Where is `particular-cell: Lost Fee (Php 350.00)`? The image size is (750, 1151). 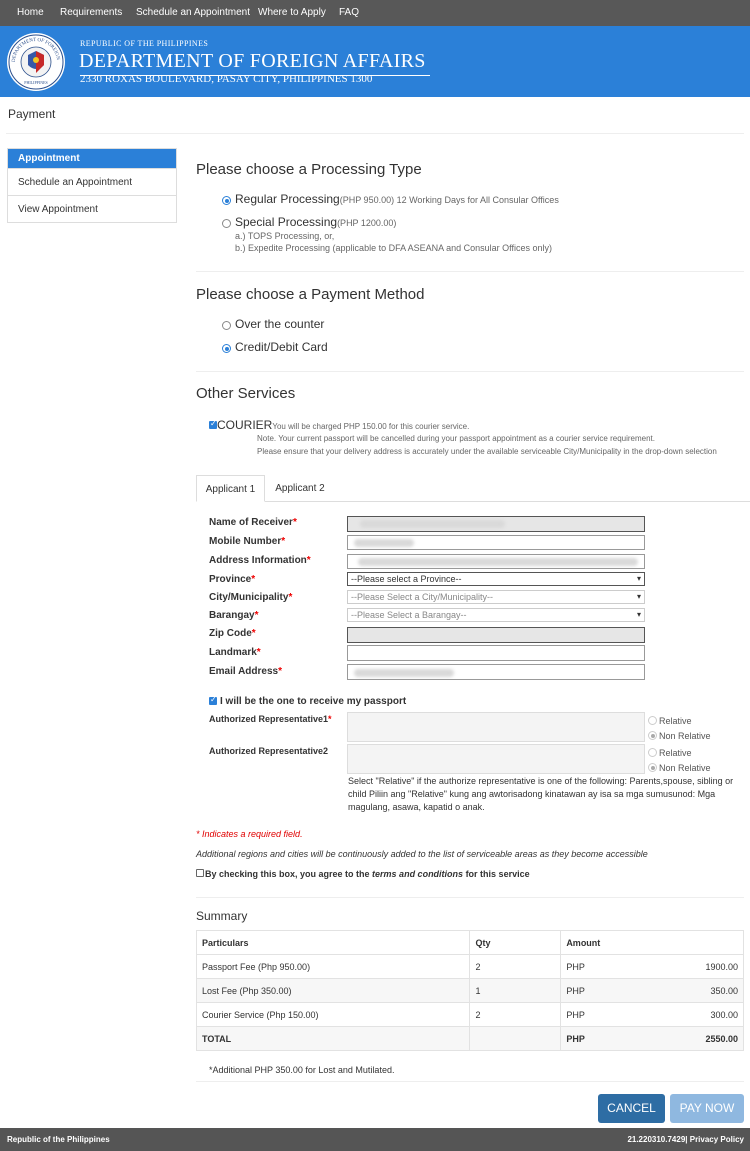
particular-cell: Lost Fee (Php 350.00) is located at coordinates (333, 990).